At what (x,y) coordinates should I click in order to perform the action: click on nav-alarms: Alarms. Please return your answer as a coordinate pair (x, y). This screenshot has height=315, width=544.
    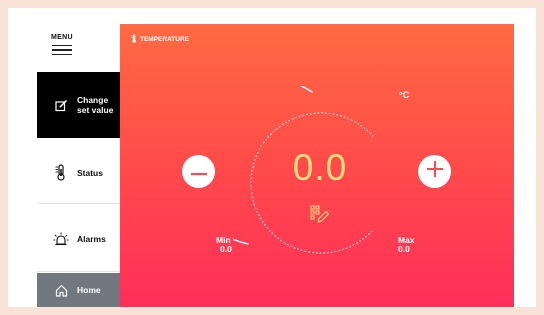
    Looking at the image, I should click on (78, 239).